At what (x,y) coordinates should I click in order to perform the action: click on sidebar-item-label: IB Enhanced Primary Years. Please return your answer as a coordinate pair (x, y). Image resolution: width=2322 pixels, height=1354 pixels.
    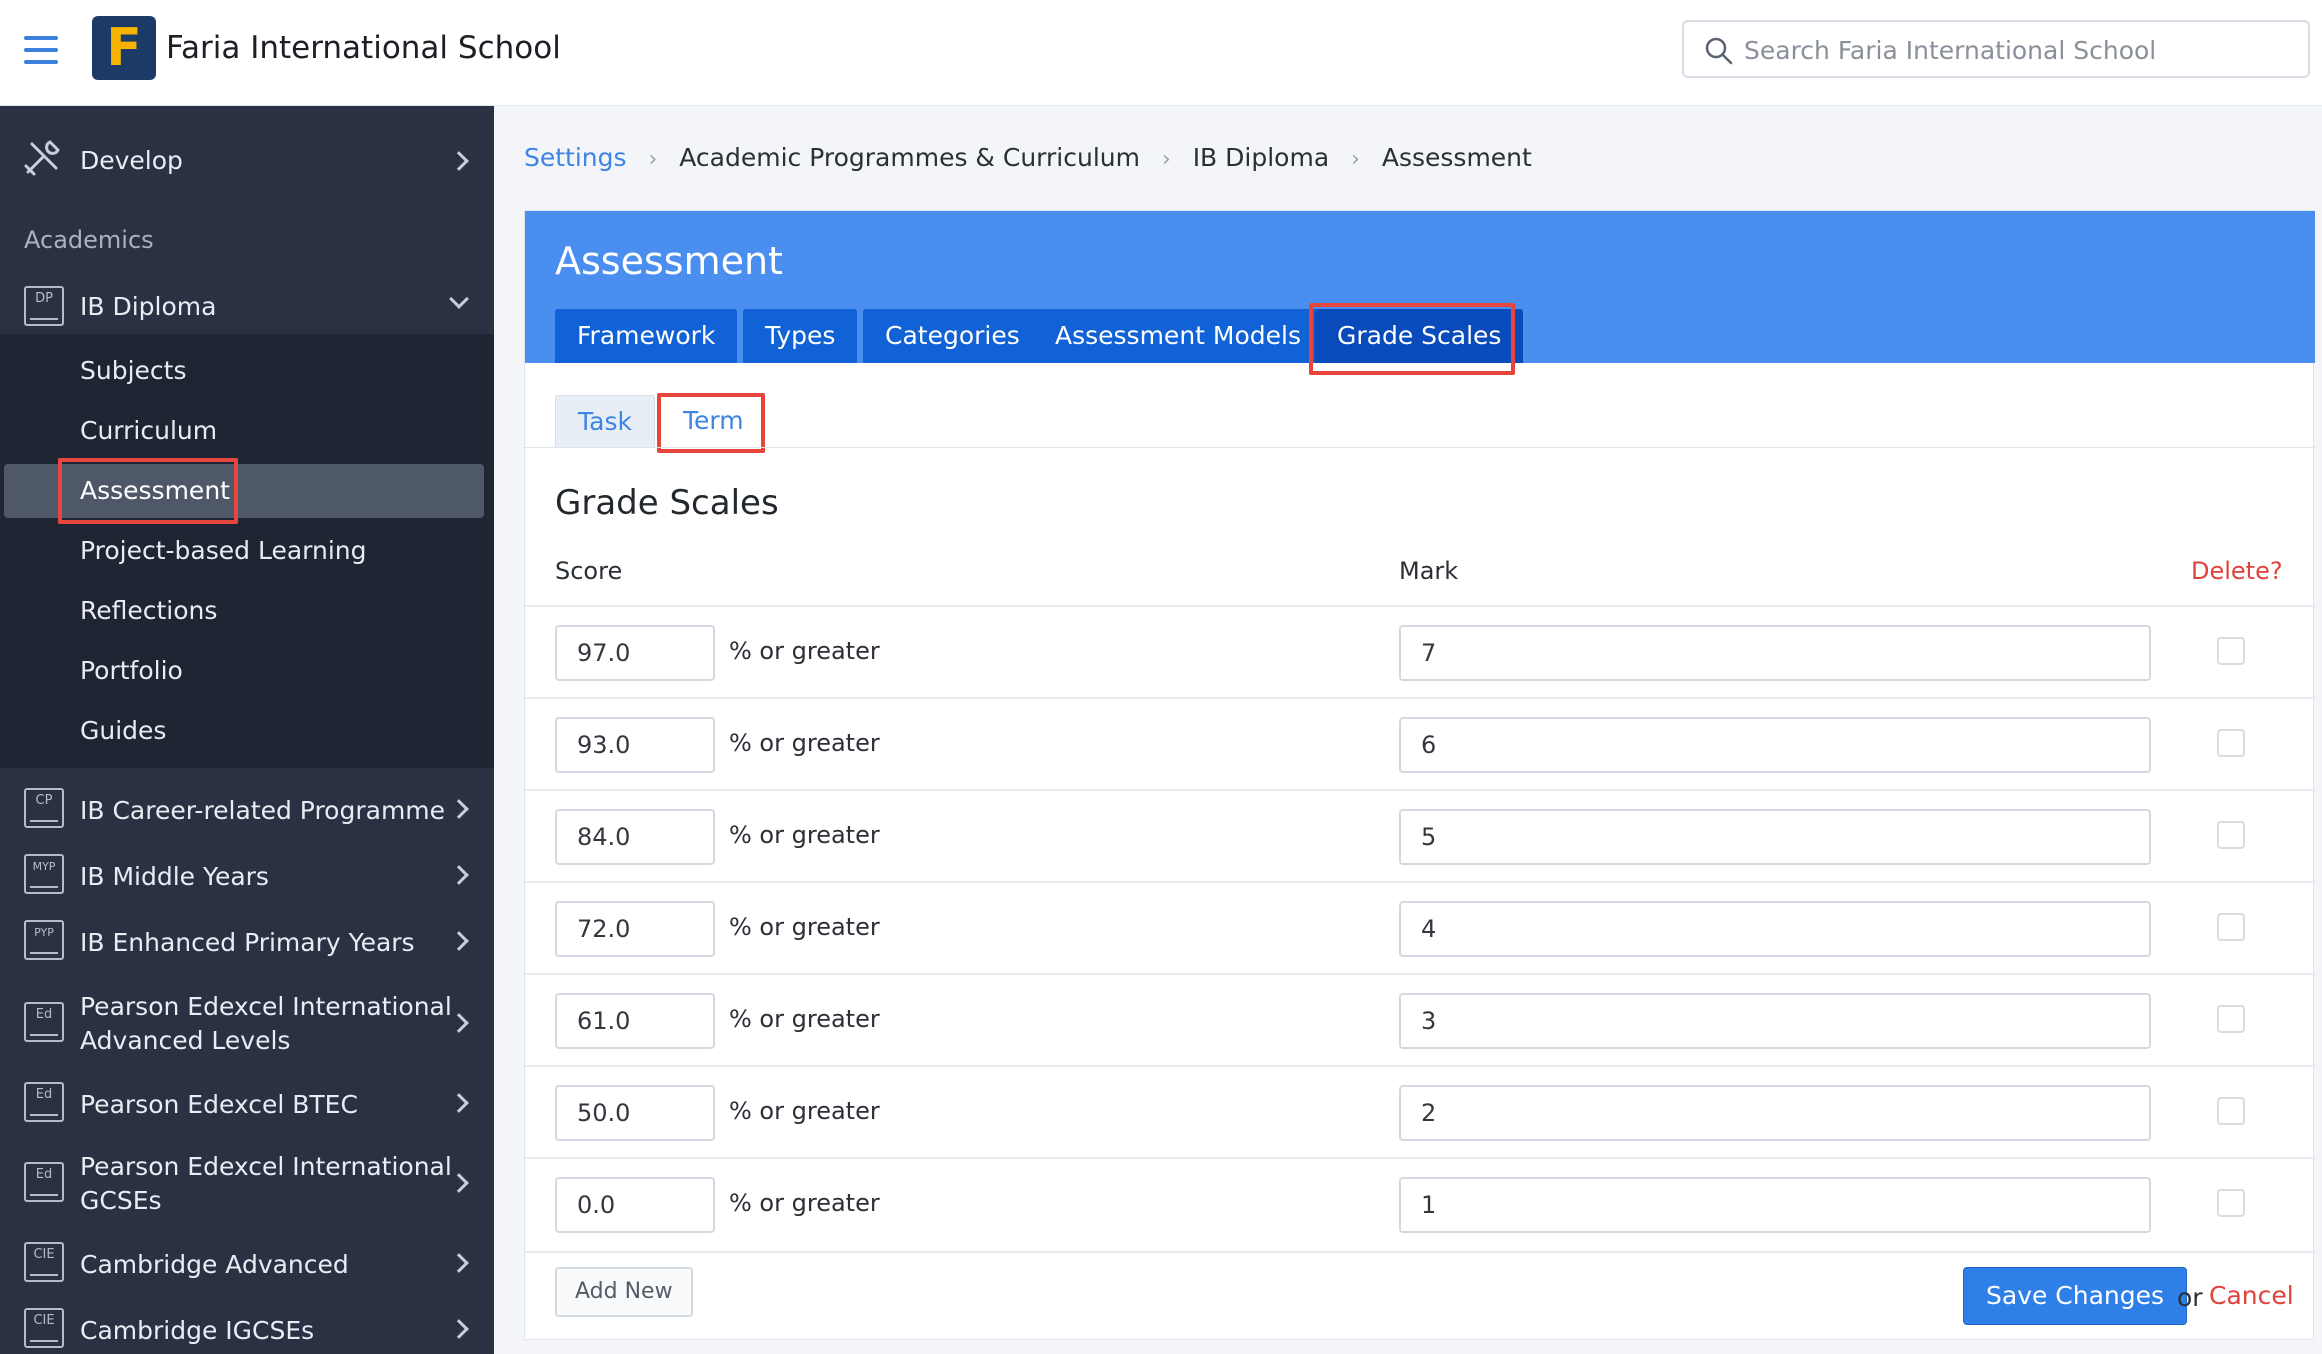
    Looking at the image, I should click on (247, 942).